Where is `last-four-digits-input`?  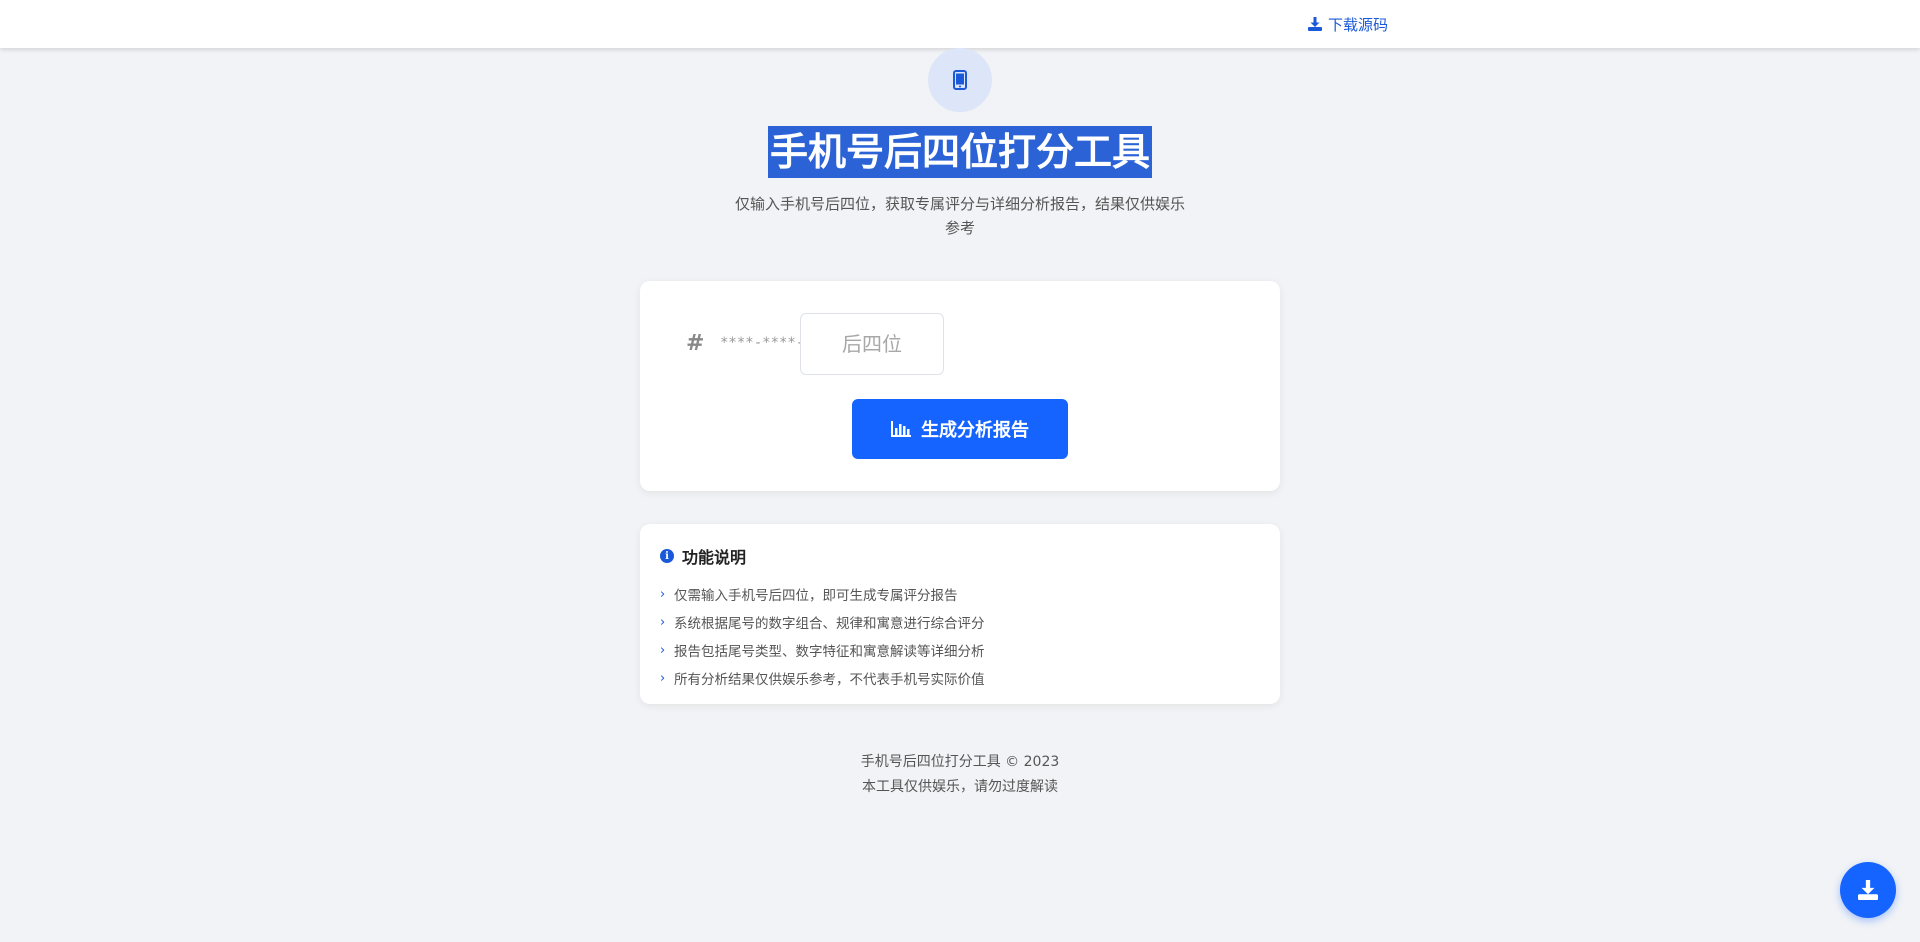 last-four-digits-input is located at coordinates (872, 344).